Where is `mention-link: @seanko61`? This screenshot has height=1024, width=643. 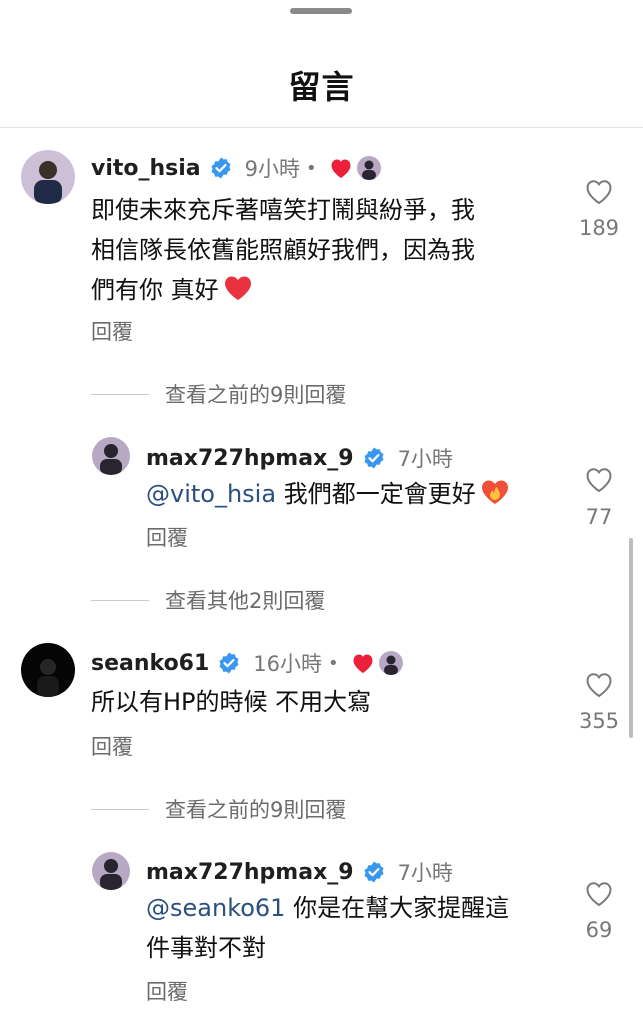
mention-link: @seanko61 is located at coordinates (215, 908).